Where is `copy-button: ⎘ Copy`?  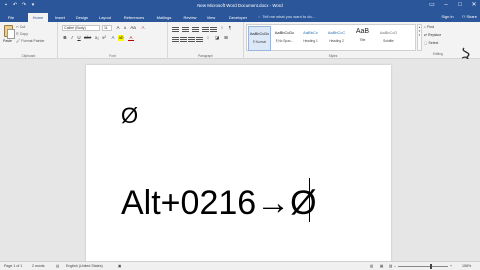 copy-button: ⎘ Copy is located at coordinates (22, 34).